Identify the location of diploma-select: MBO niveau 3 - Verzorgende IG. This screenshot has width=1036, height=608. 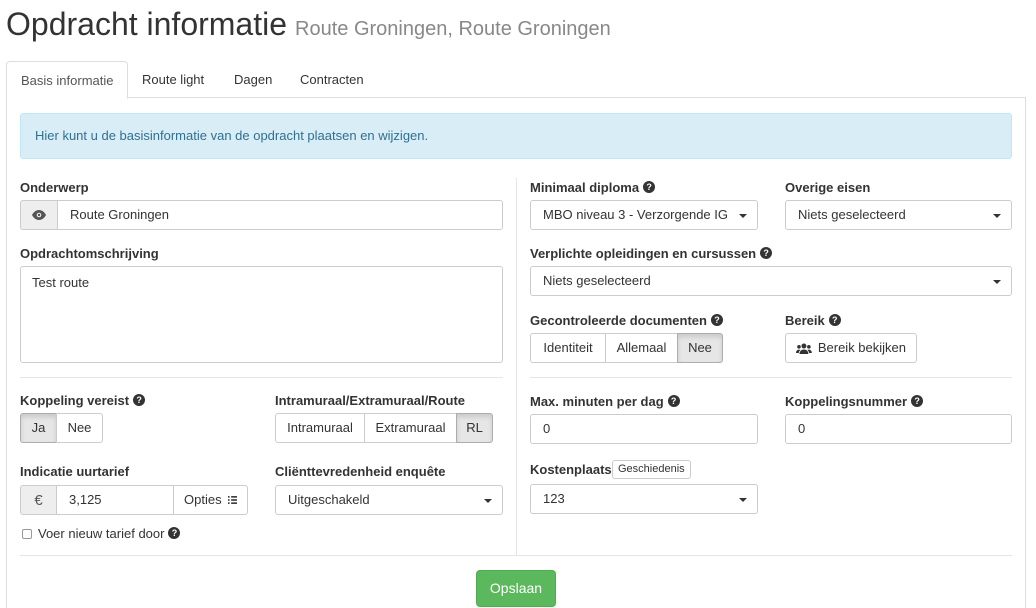
(644, 215).